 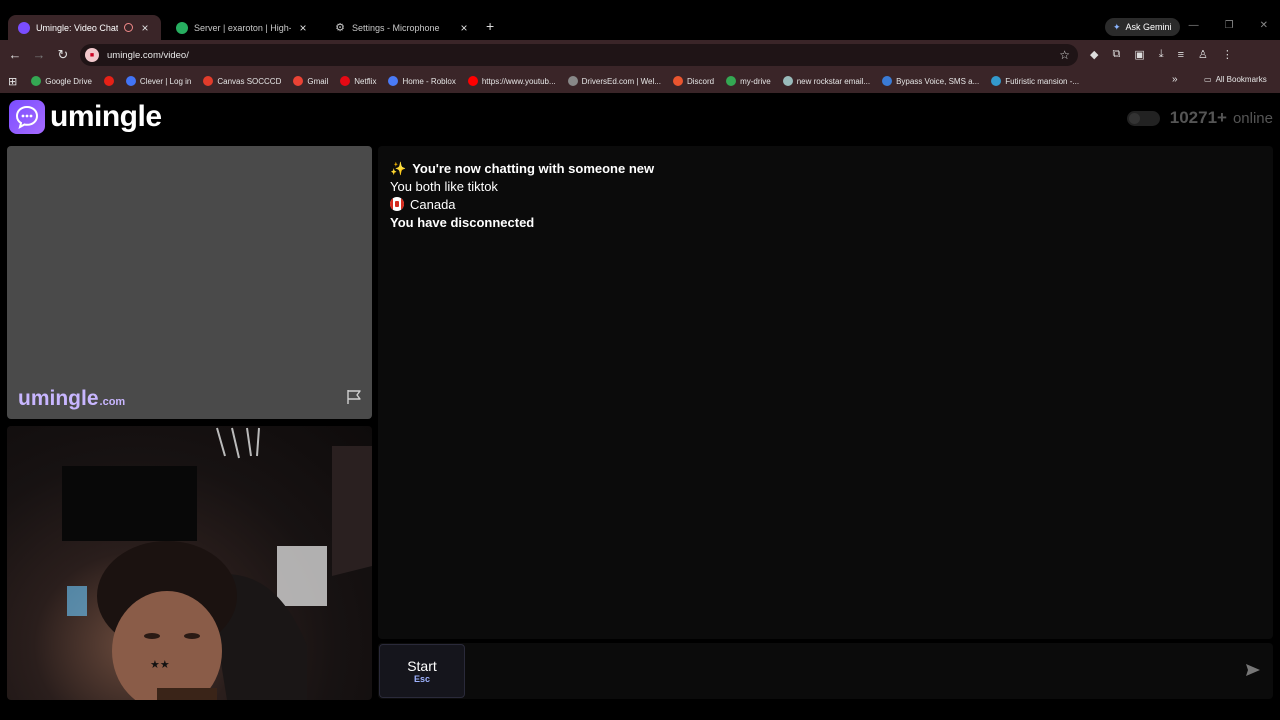 I want to click on bookmark-item: Google Drive, so click(x=61, y=81).